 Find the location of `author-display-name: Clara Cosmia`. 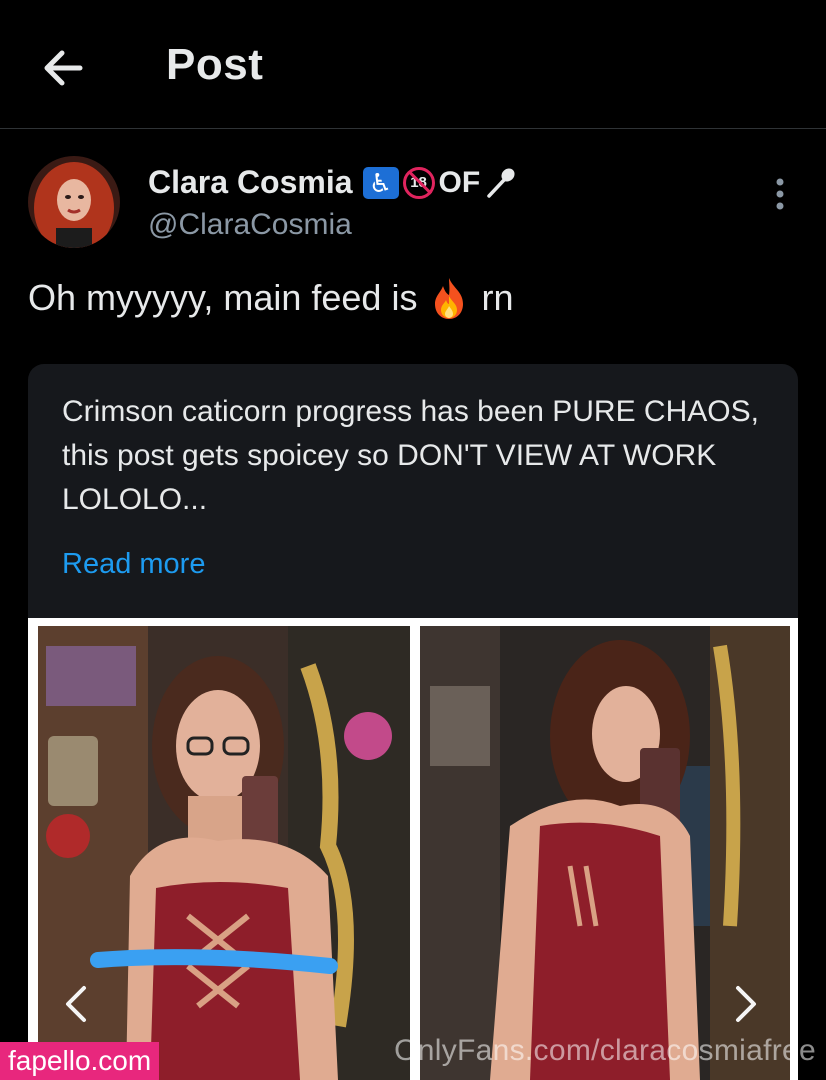

author-display-name: Clara Cosmia is located at coordinates (250, 182).